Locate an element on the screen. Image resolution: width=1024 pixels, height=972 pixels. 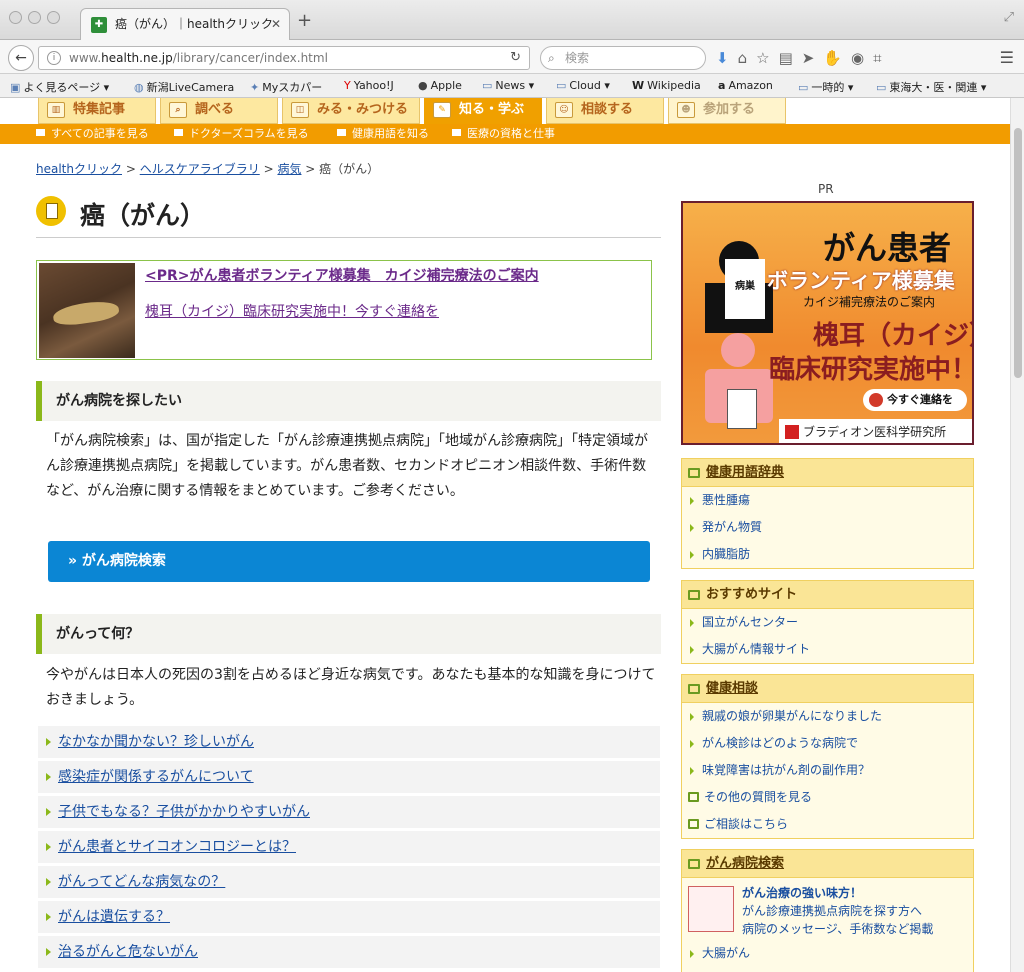
nav-discover: ◫ みる・みつける is located at coordinates (351, 111).